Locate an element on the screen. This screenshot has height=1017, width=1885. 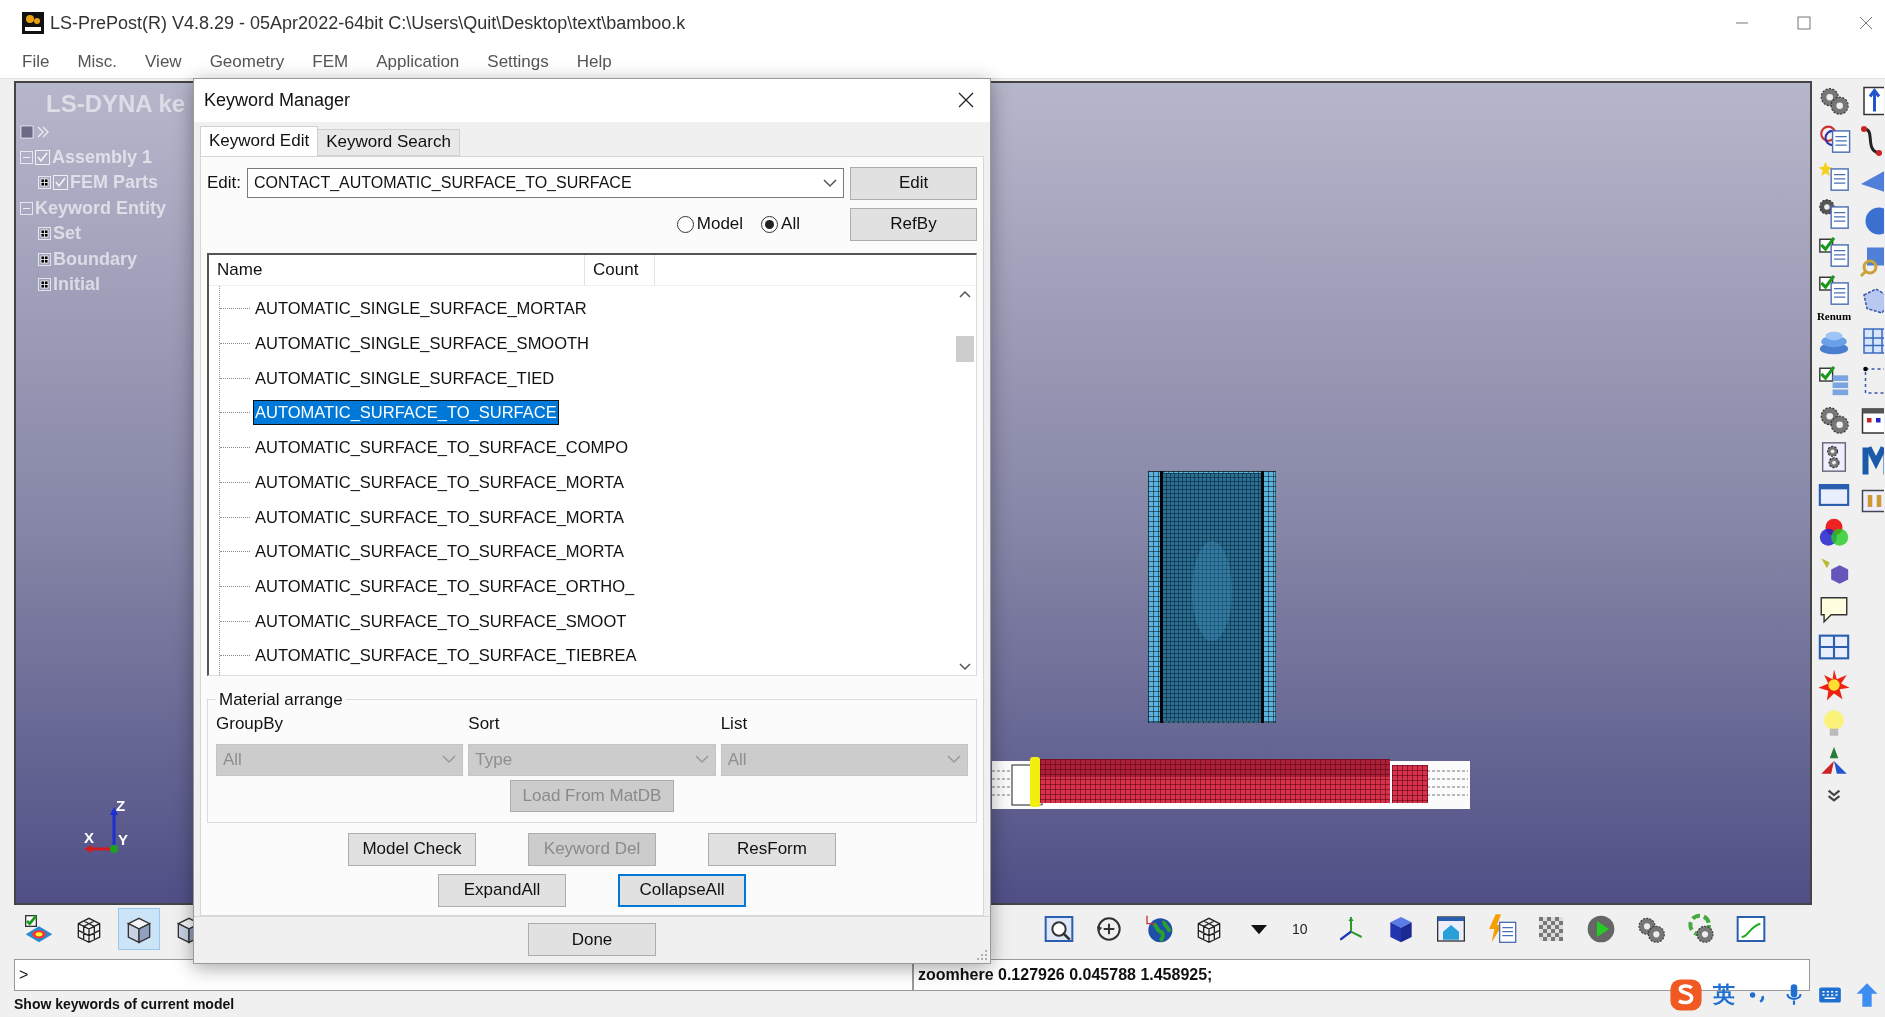
axis-label: X is located at coordinates (89, 837).